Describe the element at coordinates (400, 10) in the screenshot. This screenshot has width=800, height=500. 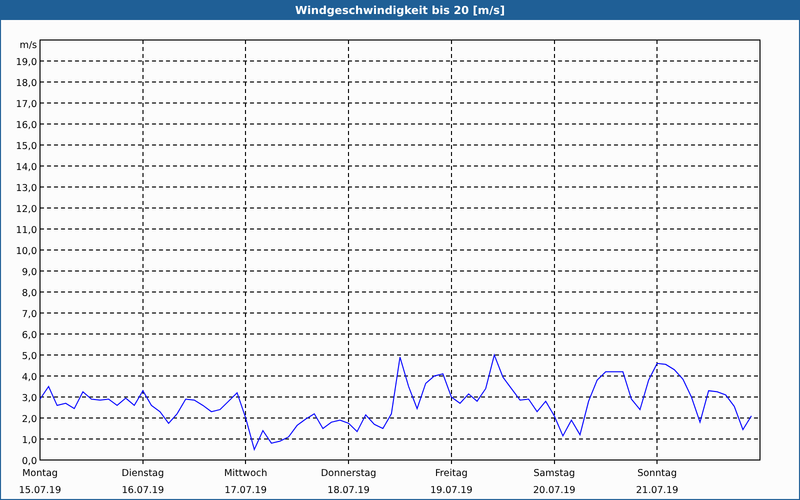
I see `chart-title: Windgeschwindigkeit bis 20 [m/s]` at that location.